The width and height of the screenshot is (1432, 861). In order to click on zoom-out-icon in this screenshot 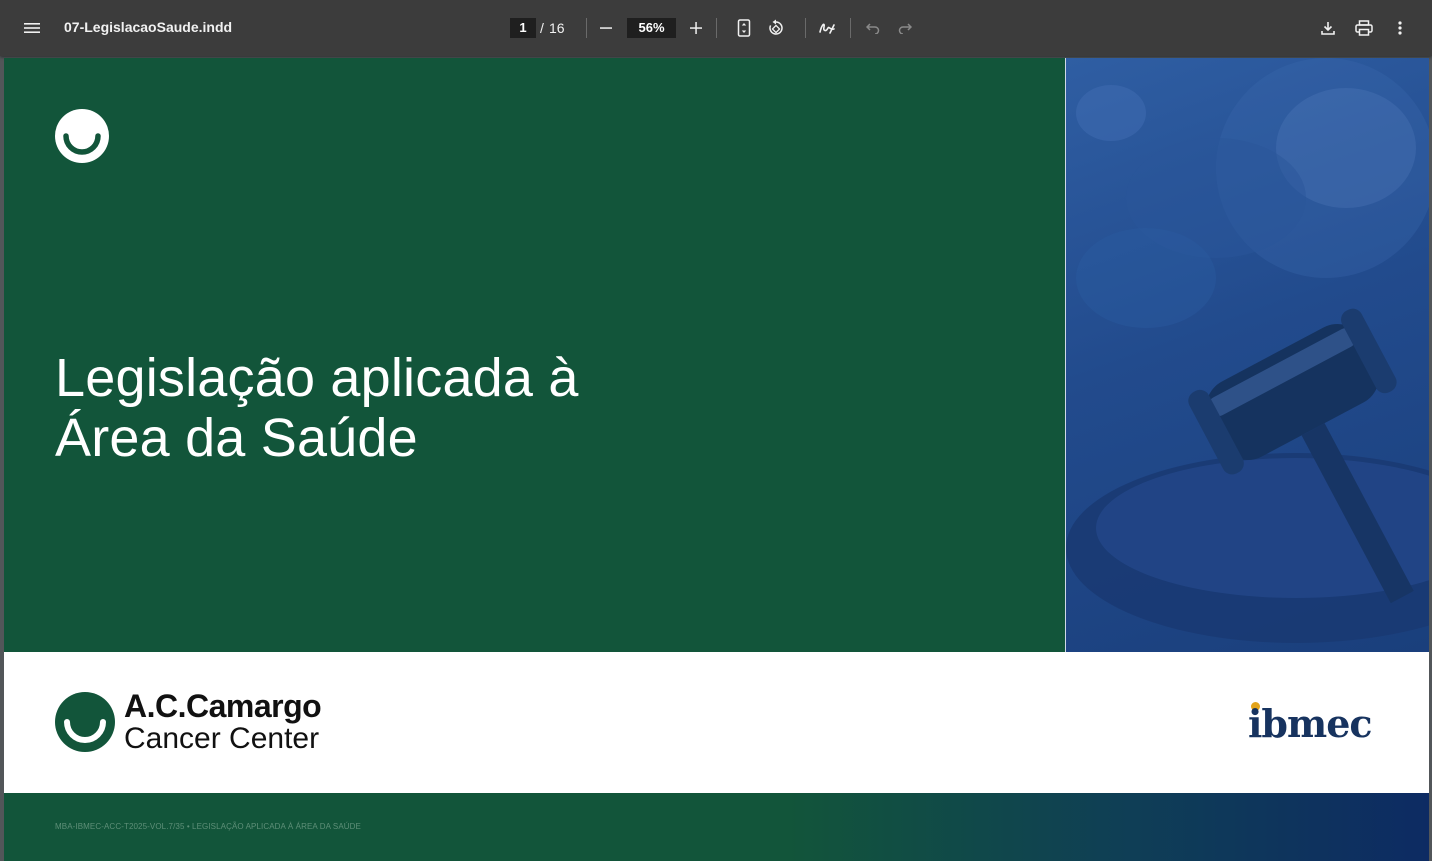, I will do `click(606, 28)`.